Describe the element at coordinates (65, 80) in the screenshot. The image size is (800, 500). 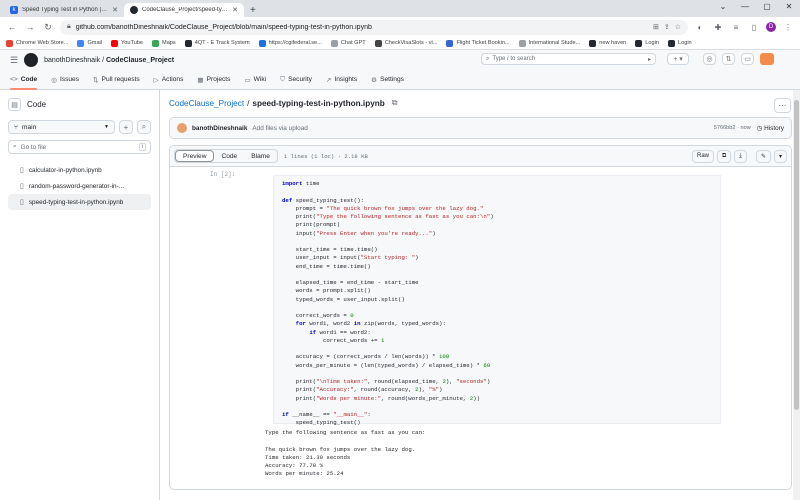
I see `tab-issues: ◎ Issues` at that location.